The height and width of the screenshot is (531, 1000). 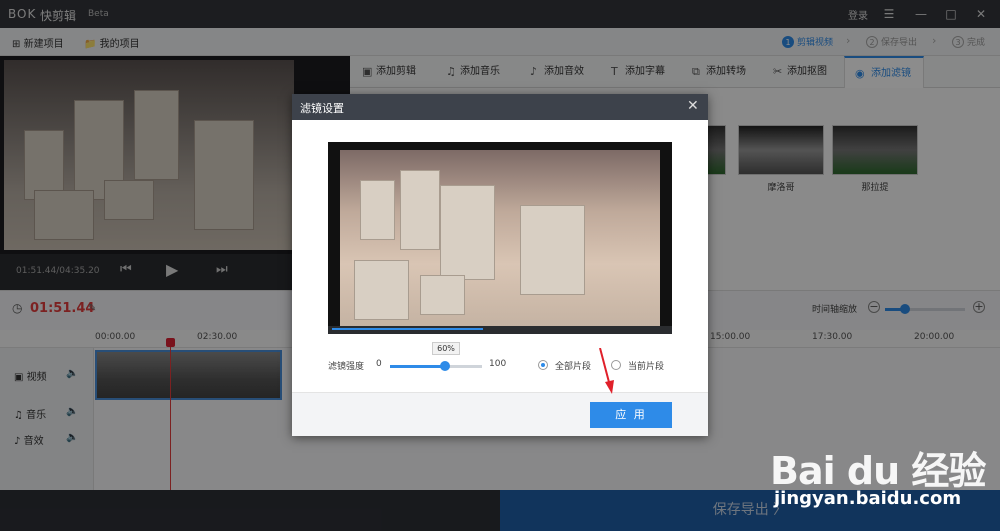 I want to click on slider-max-label: 100, so click(x=498, y=364).